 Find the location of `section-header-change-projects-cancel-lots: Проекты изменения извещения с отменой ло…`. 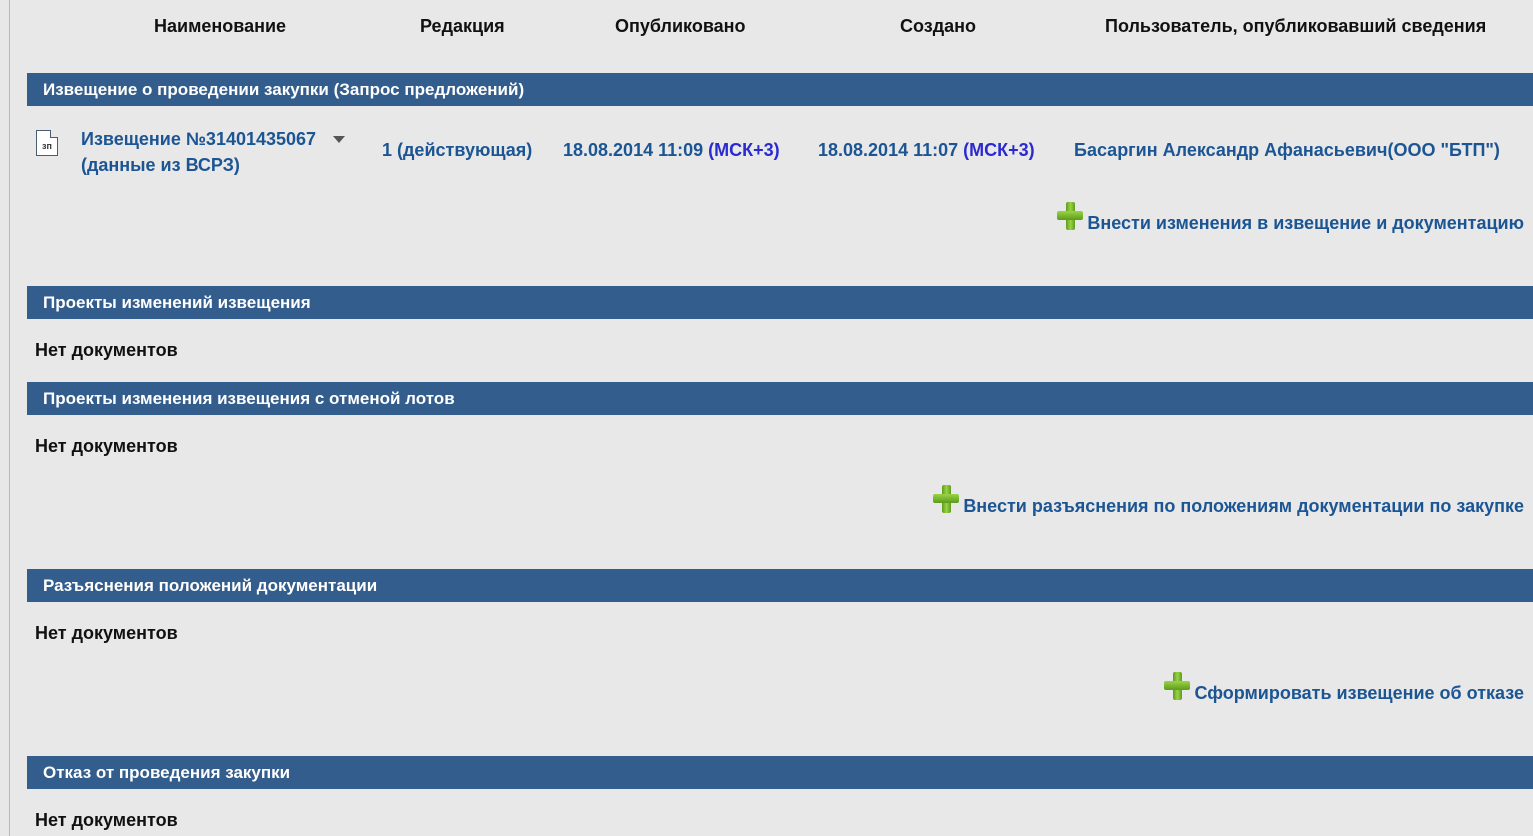

section-header-change-projects-cancel-lots: Проекты изменения извещения с отменой ло… is located at coordinates (780, 398).